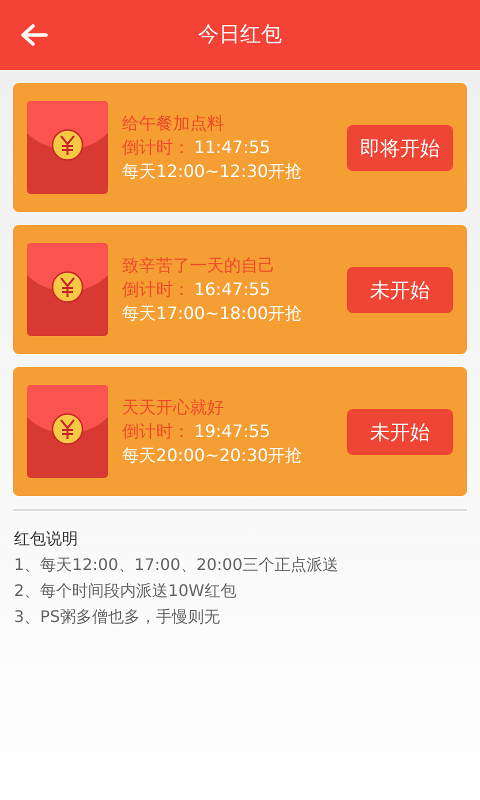 The width and height of the screenshot is (480, 800). What do you see at coordinates (213, 171) in the screenshot?
I see `schedule-text: 每天12:00~12:30开抢` at bounding box center [213, 171].